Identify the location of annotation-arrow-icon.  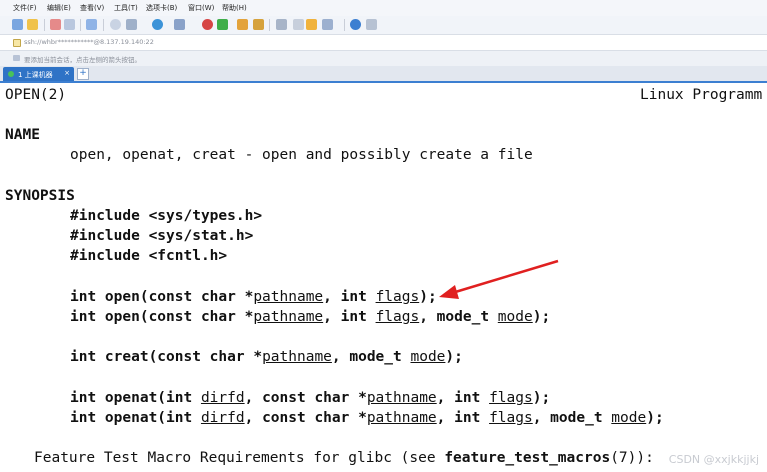
(499, 279).